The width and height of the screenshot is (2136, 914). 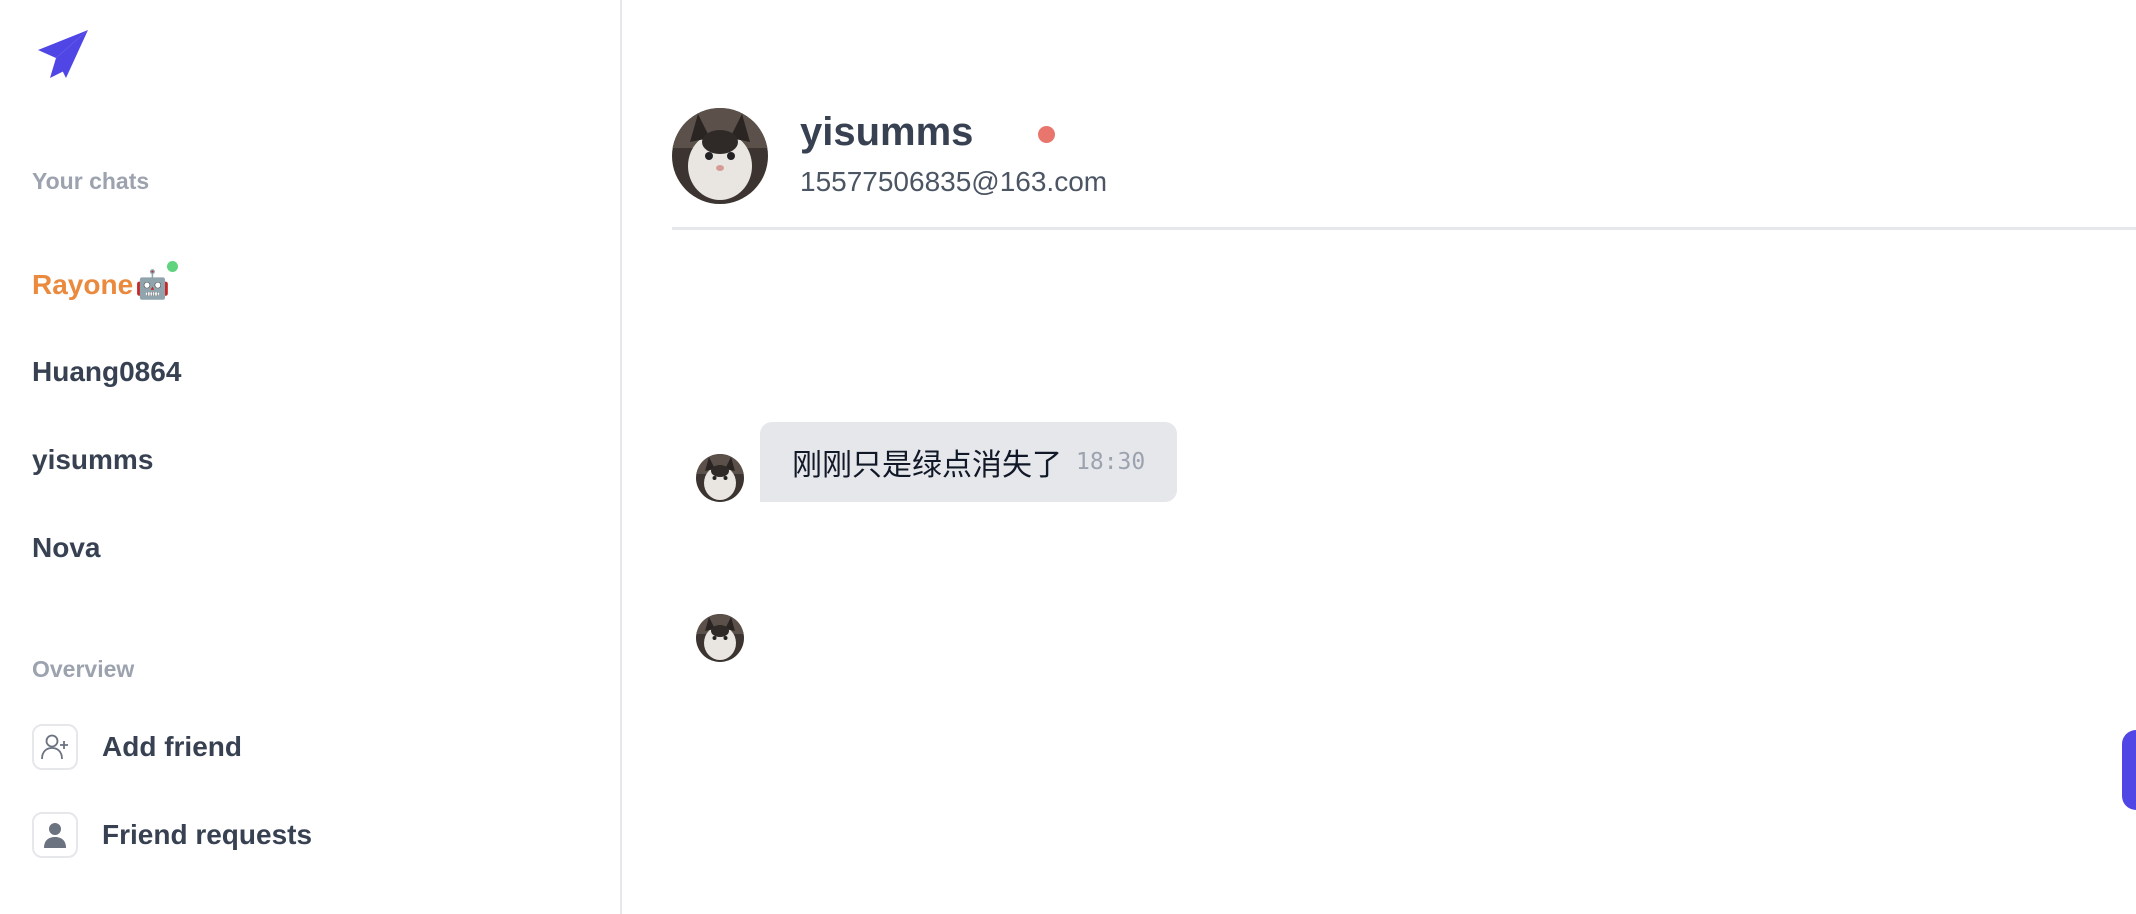 What do you see at coordinates (83, 669) in the screenshot?
I see `overview-label: Overview` at bounding box center [83, 669].